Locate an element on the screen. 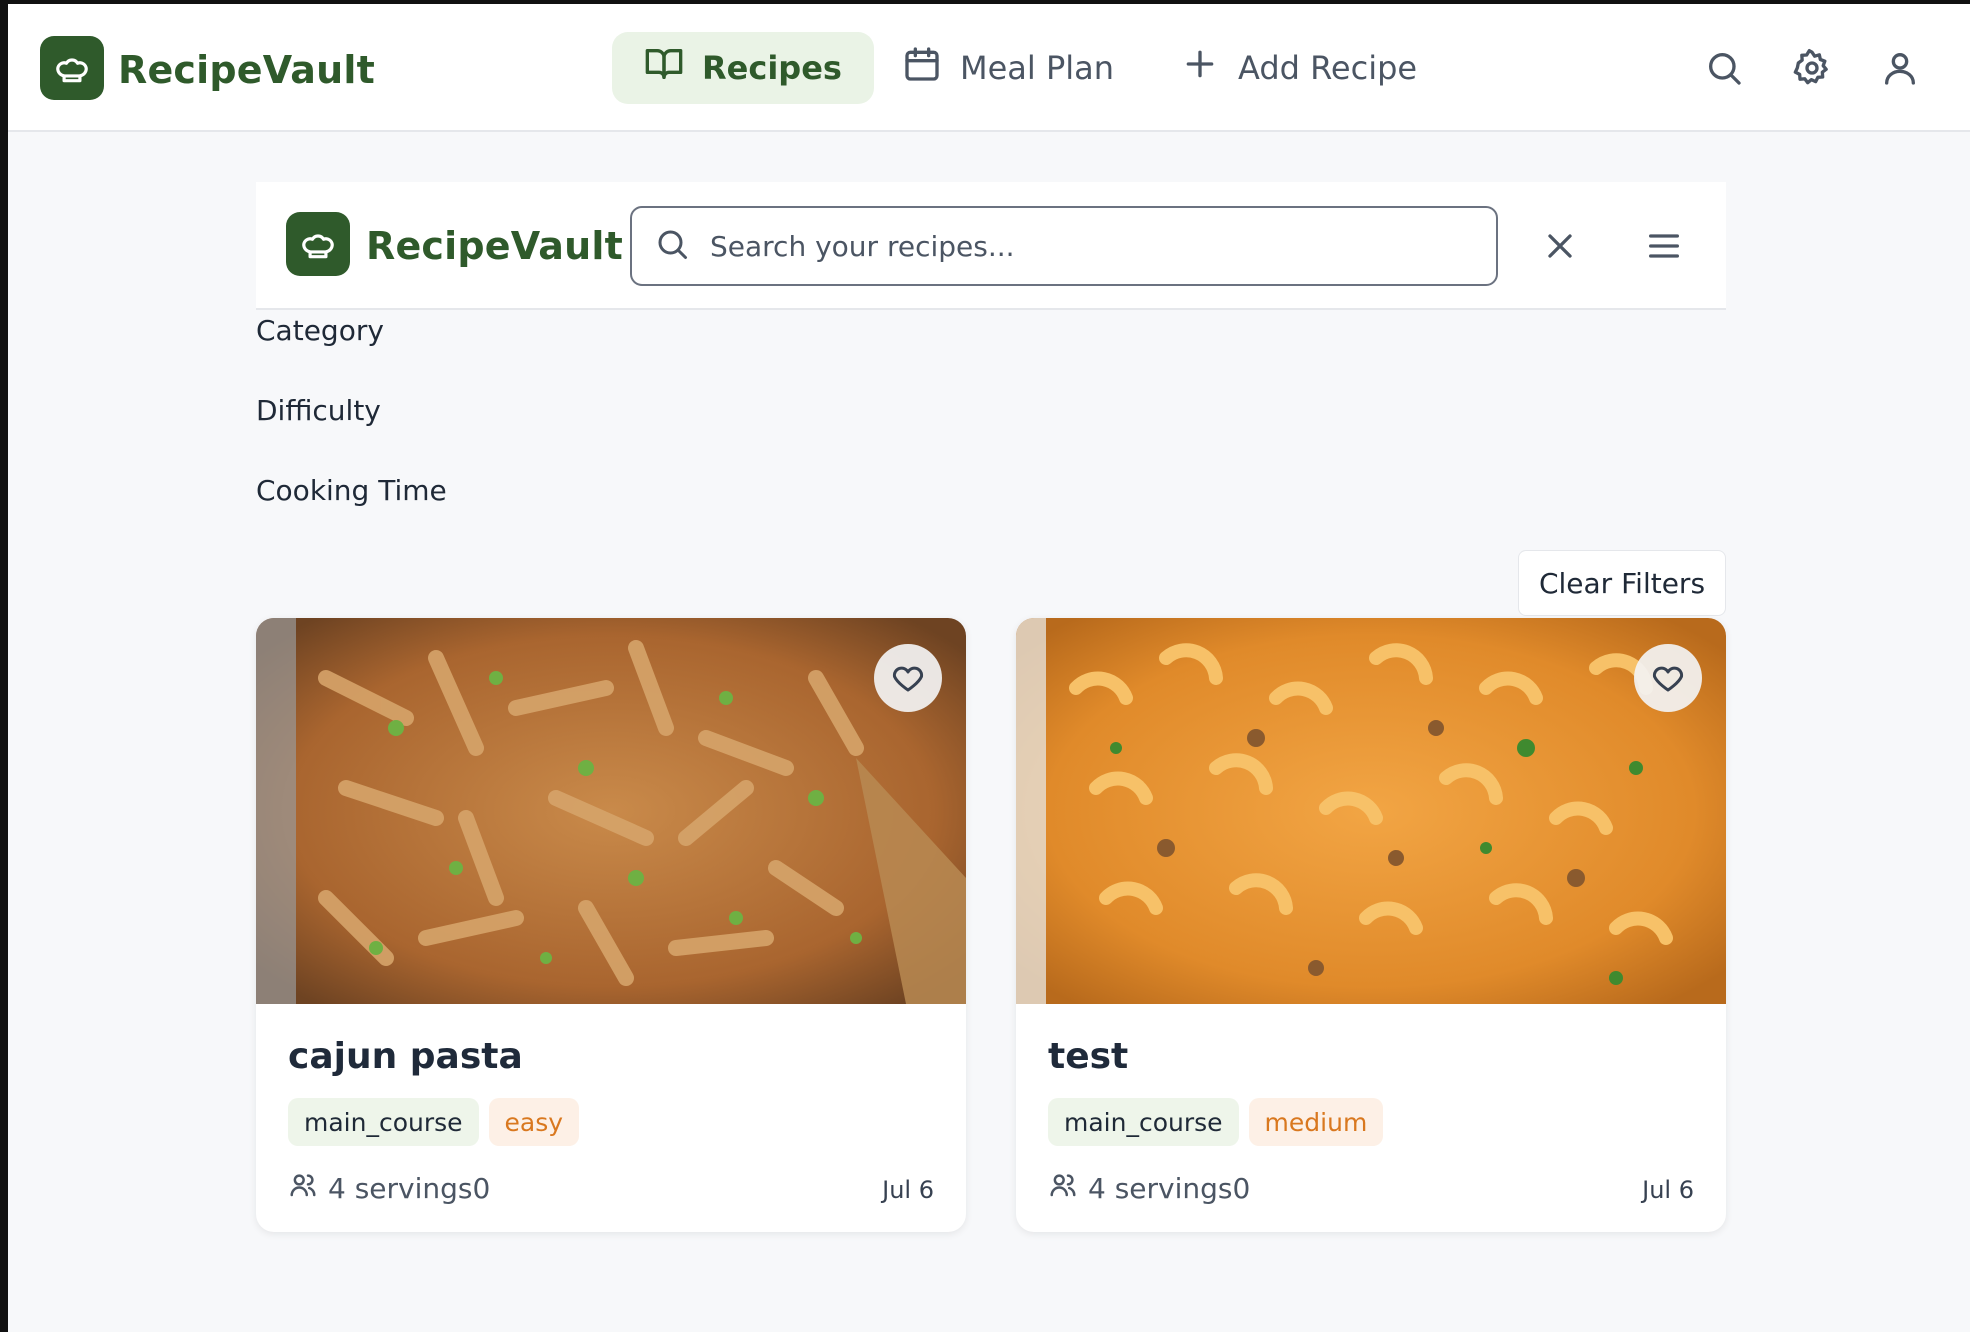  calendar-icon is located at coordinates (922, 68).